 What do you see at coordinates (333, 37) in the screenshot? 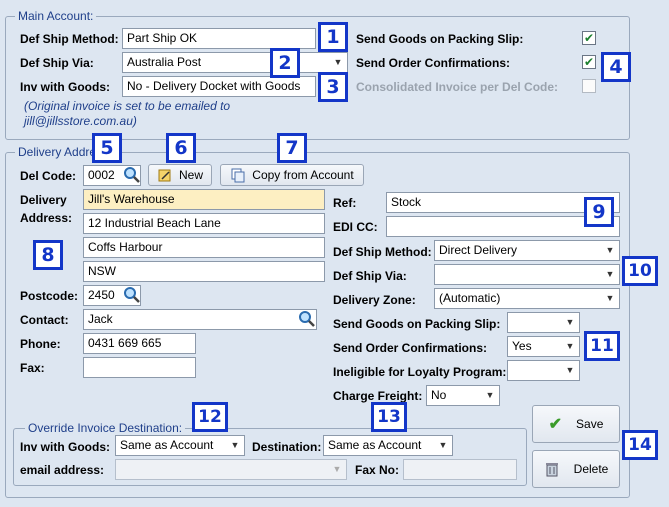
I see `callout-badge-1: 1` at bounding box center [333, 37].